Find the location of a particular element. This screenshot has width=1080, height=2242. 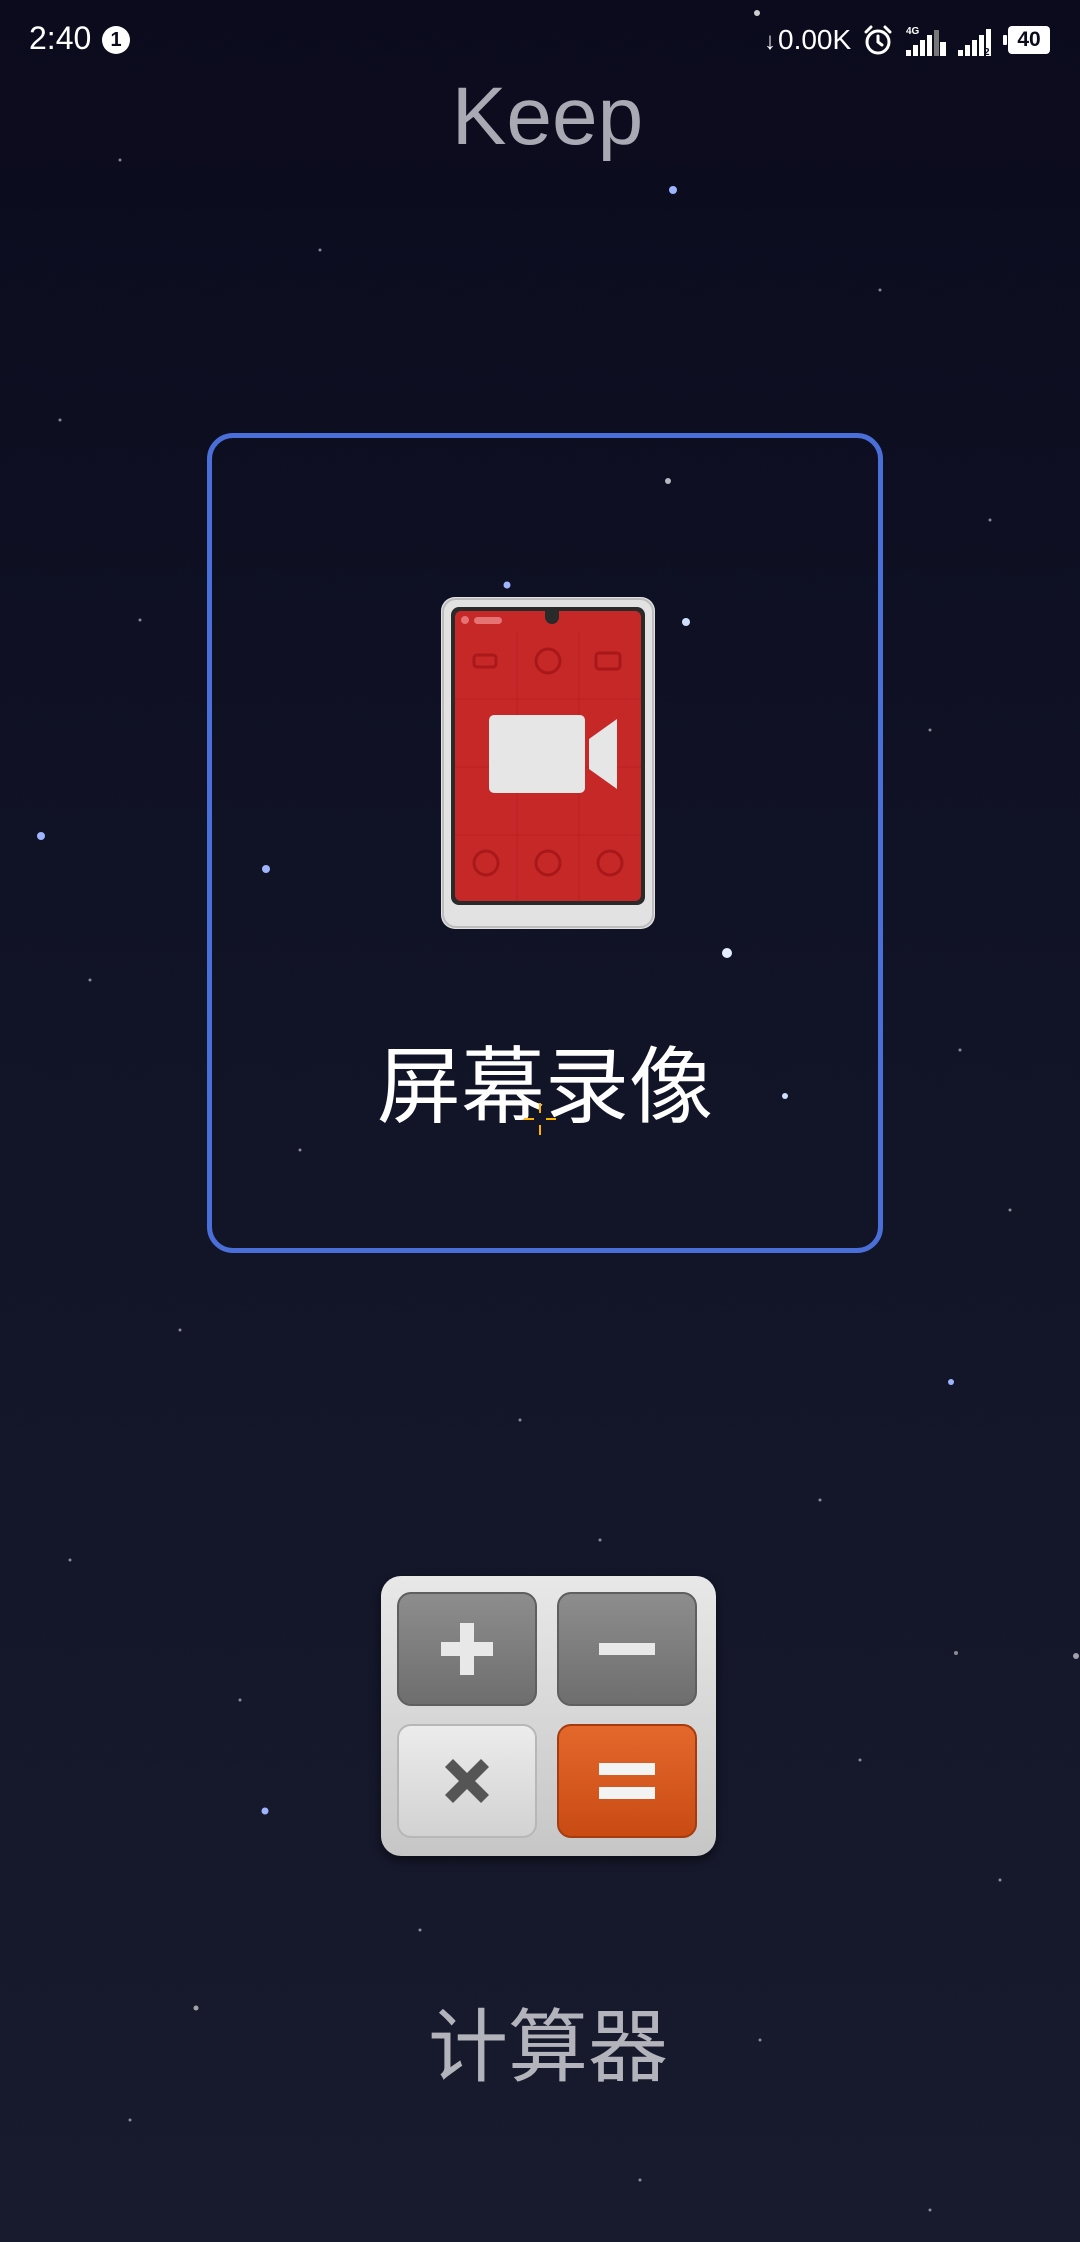

page-title: Keep is located at coordinates (547, 116).